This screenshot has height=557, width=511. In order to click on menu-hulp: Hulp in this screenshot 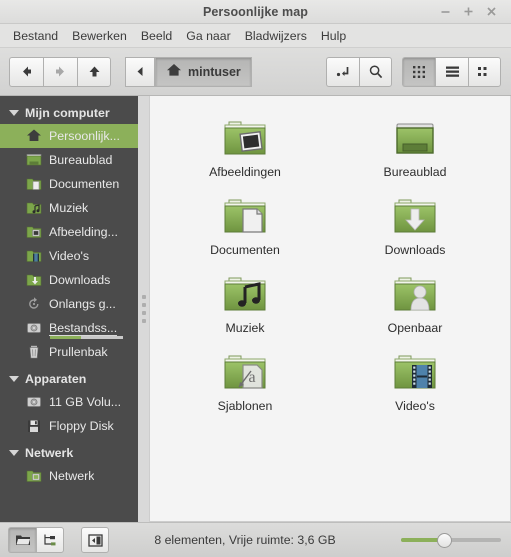, I will do `click(333, 36)`.